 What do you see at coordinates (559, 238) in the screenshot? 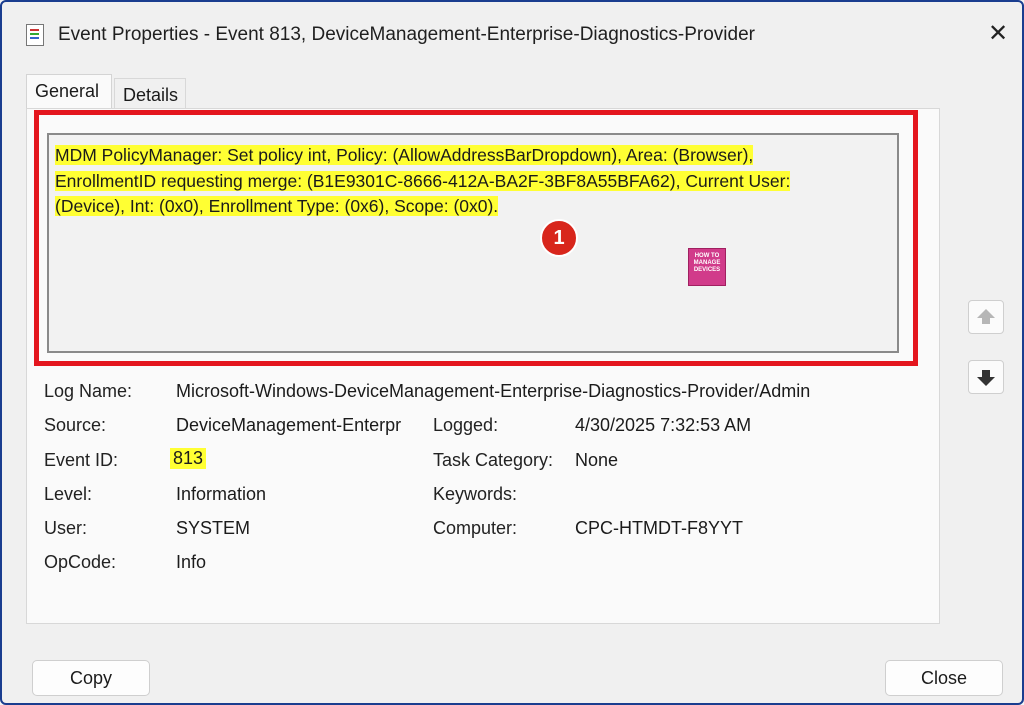
I see `annotation-badge: 1` at bounding box center [559, 238].